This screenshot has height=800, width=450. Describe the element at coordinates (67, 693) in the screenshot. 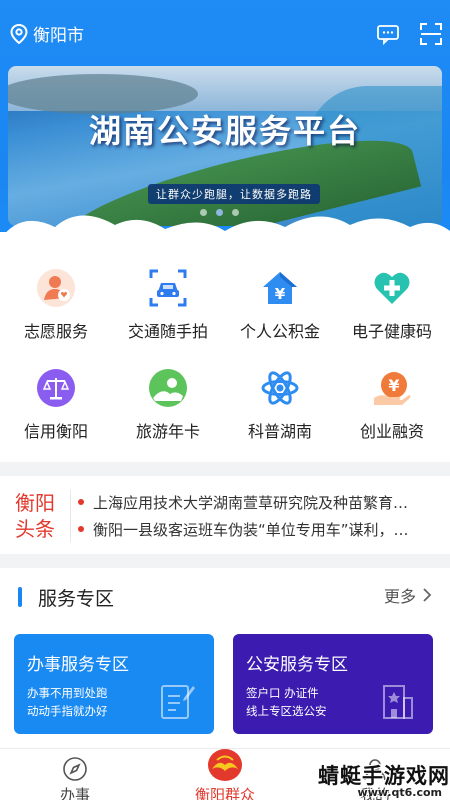

I see `card-desc-line: 办事不用到处跑` at that location.